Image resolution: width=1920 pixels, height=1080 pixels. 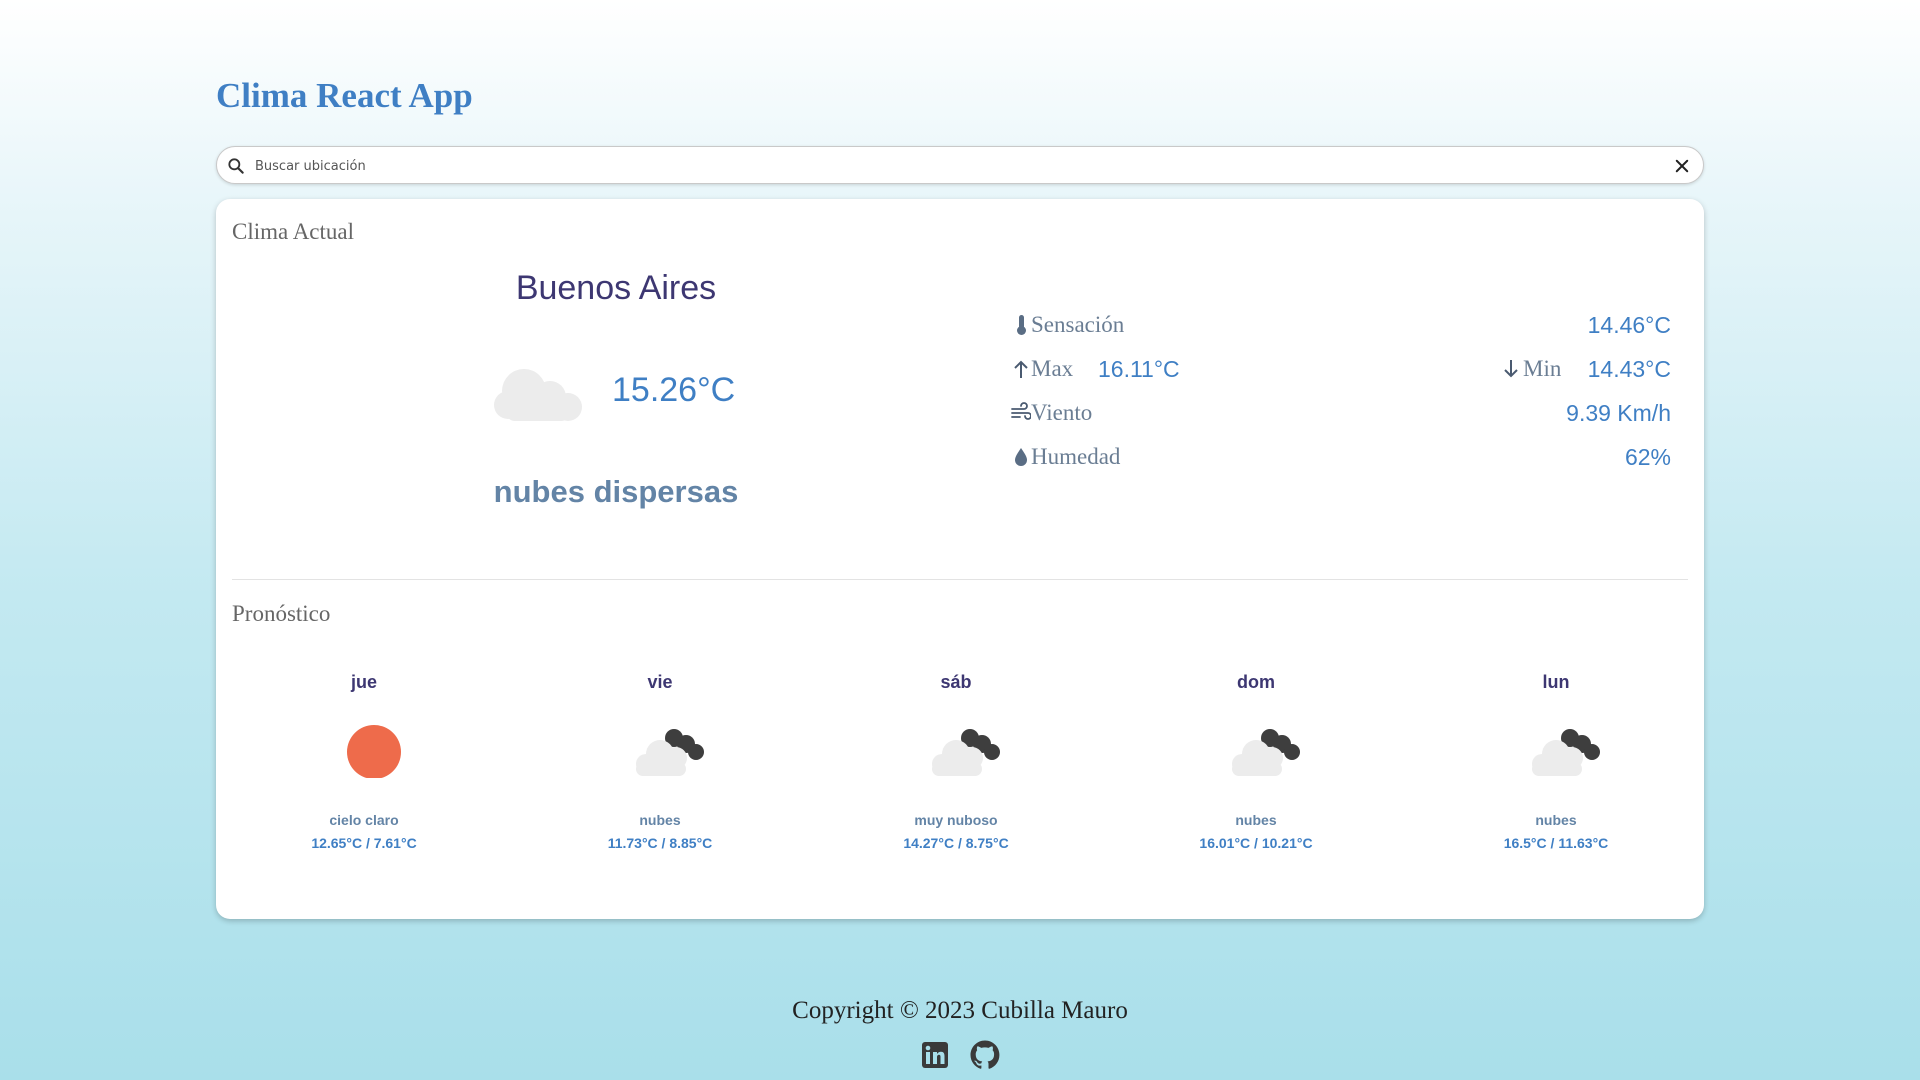 What do you see at coordinates (1647, 457) in the screenshot?
I see `stat-value-humedad: 62%` at bounding box center [1647, 457].